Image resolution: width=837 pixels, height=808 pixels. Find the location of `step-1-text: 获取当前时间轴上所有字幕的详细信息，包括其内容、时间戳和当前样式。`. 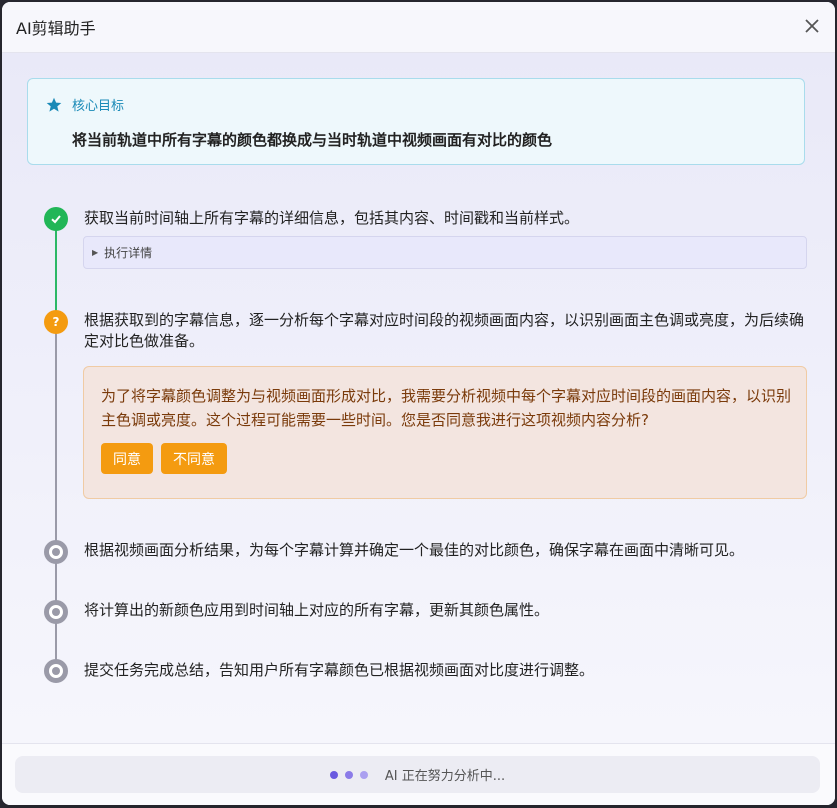

step-1-text: 获取当前时间轴上所有字幕的详细信息，包括其内容、时间戳和当前样式。 is located at coordinates (332, 218).